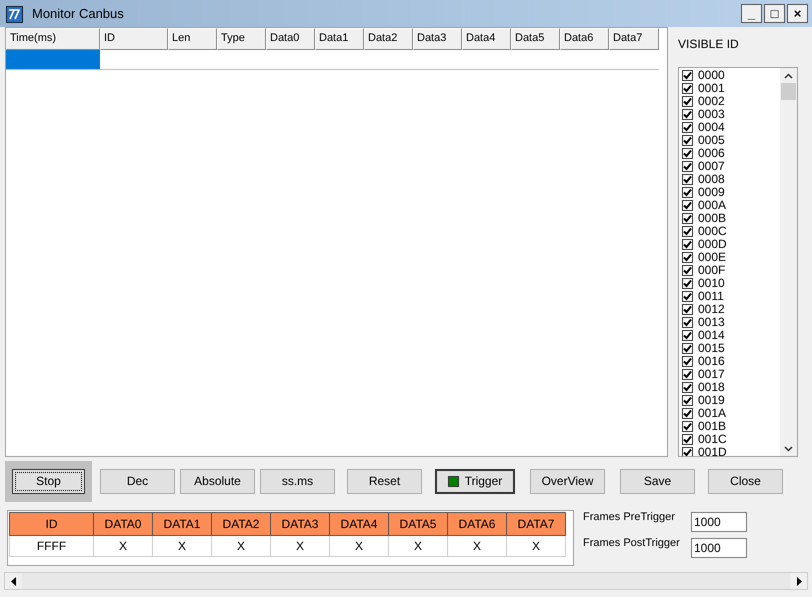  What do you see at coordinates (339, 39) in the screenshot?
I see `column-header: Data1` at bounding box center [339, 39].